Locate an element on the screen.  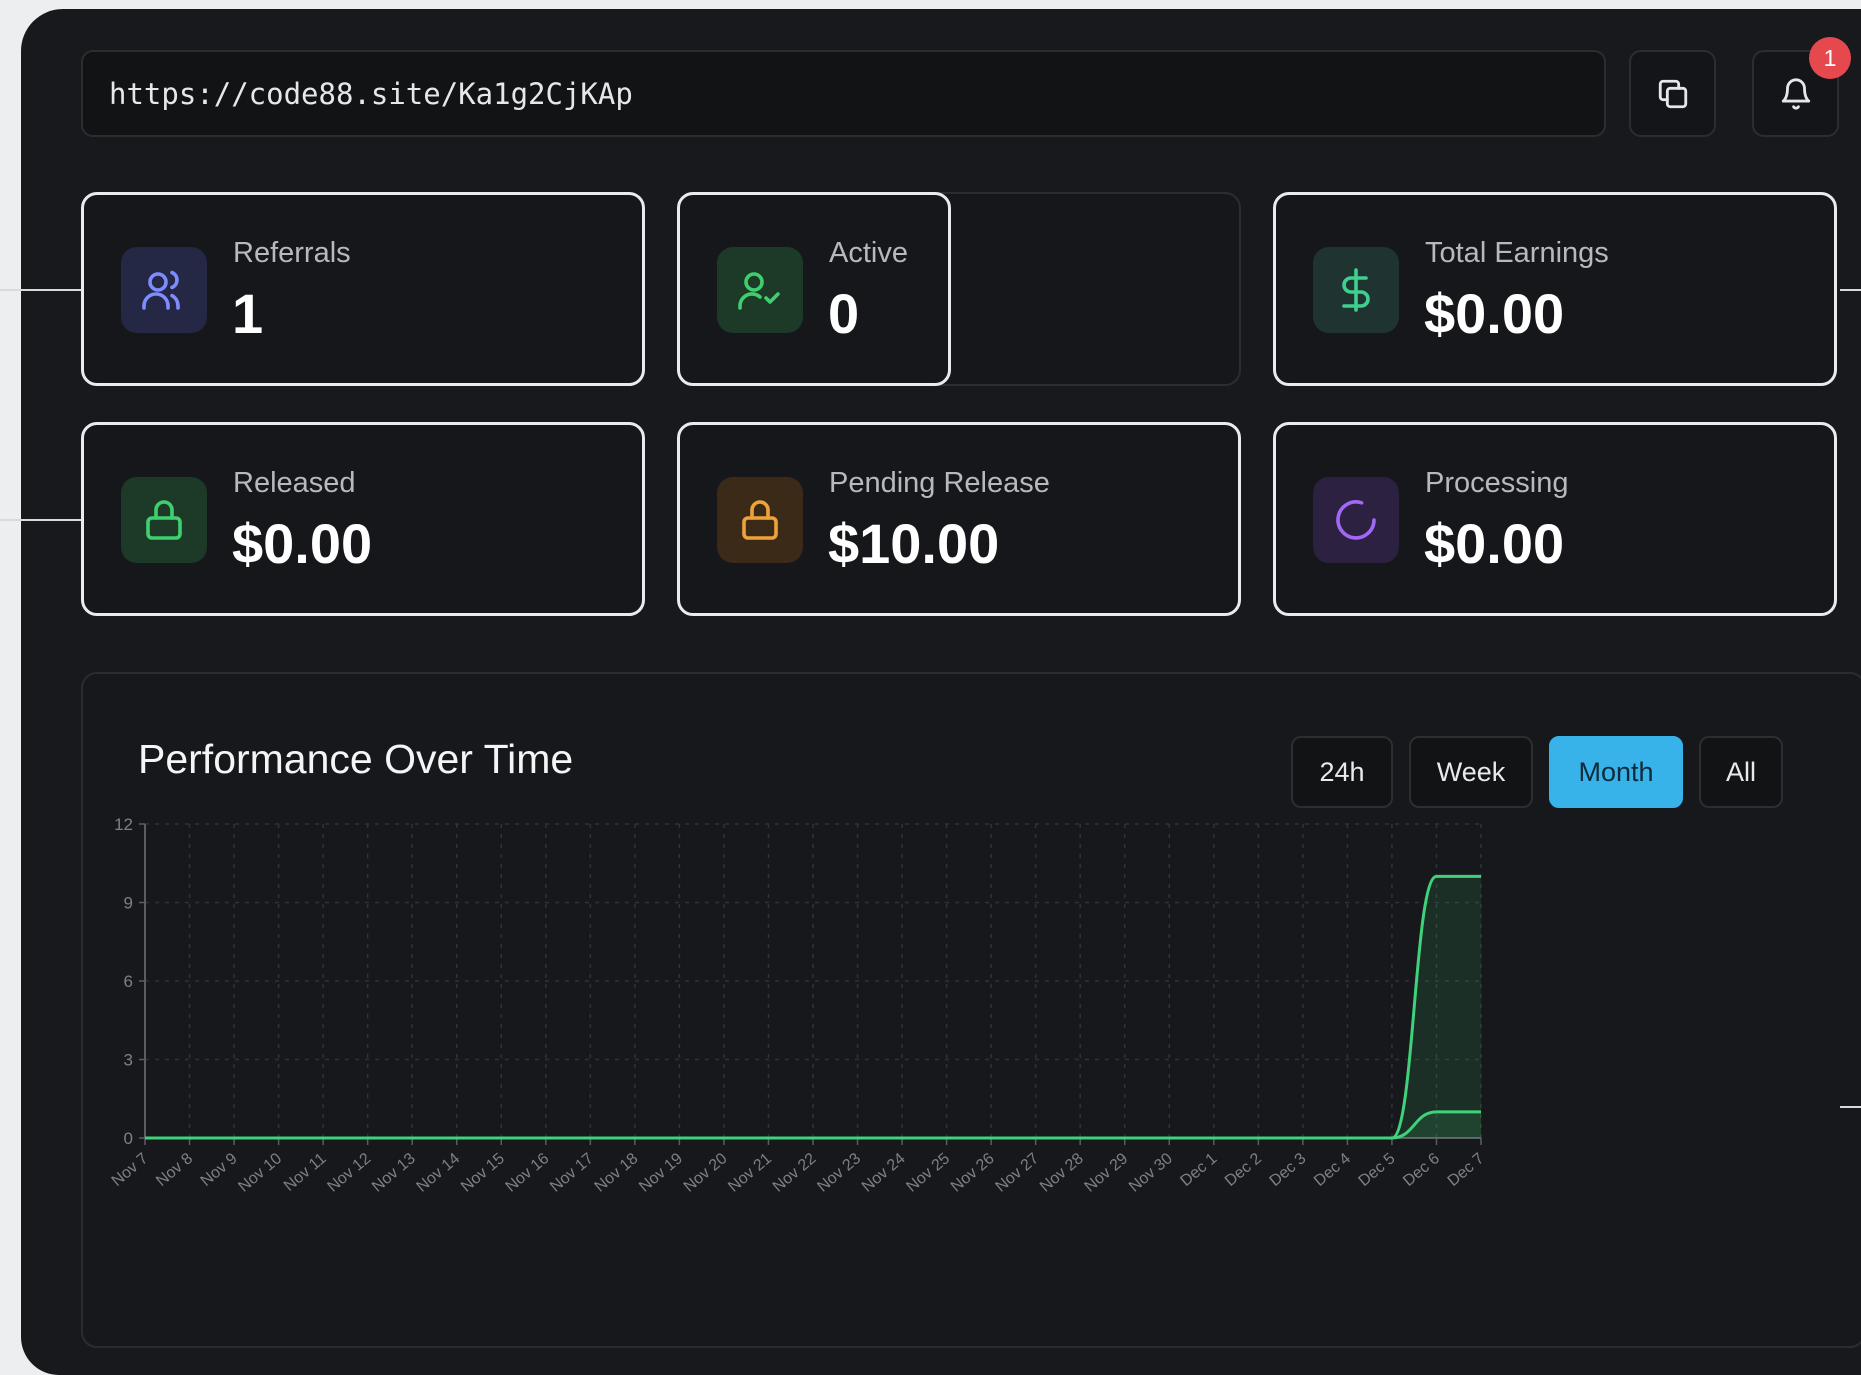
x-tick-label: Dec 5 is located at coordinates (1377, 1170).